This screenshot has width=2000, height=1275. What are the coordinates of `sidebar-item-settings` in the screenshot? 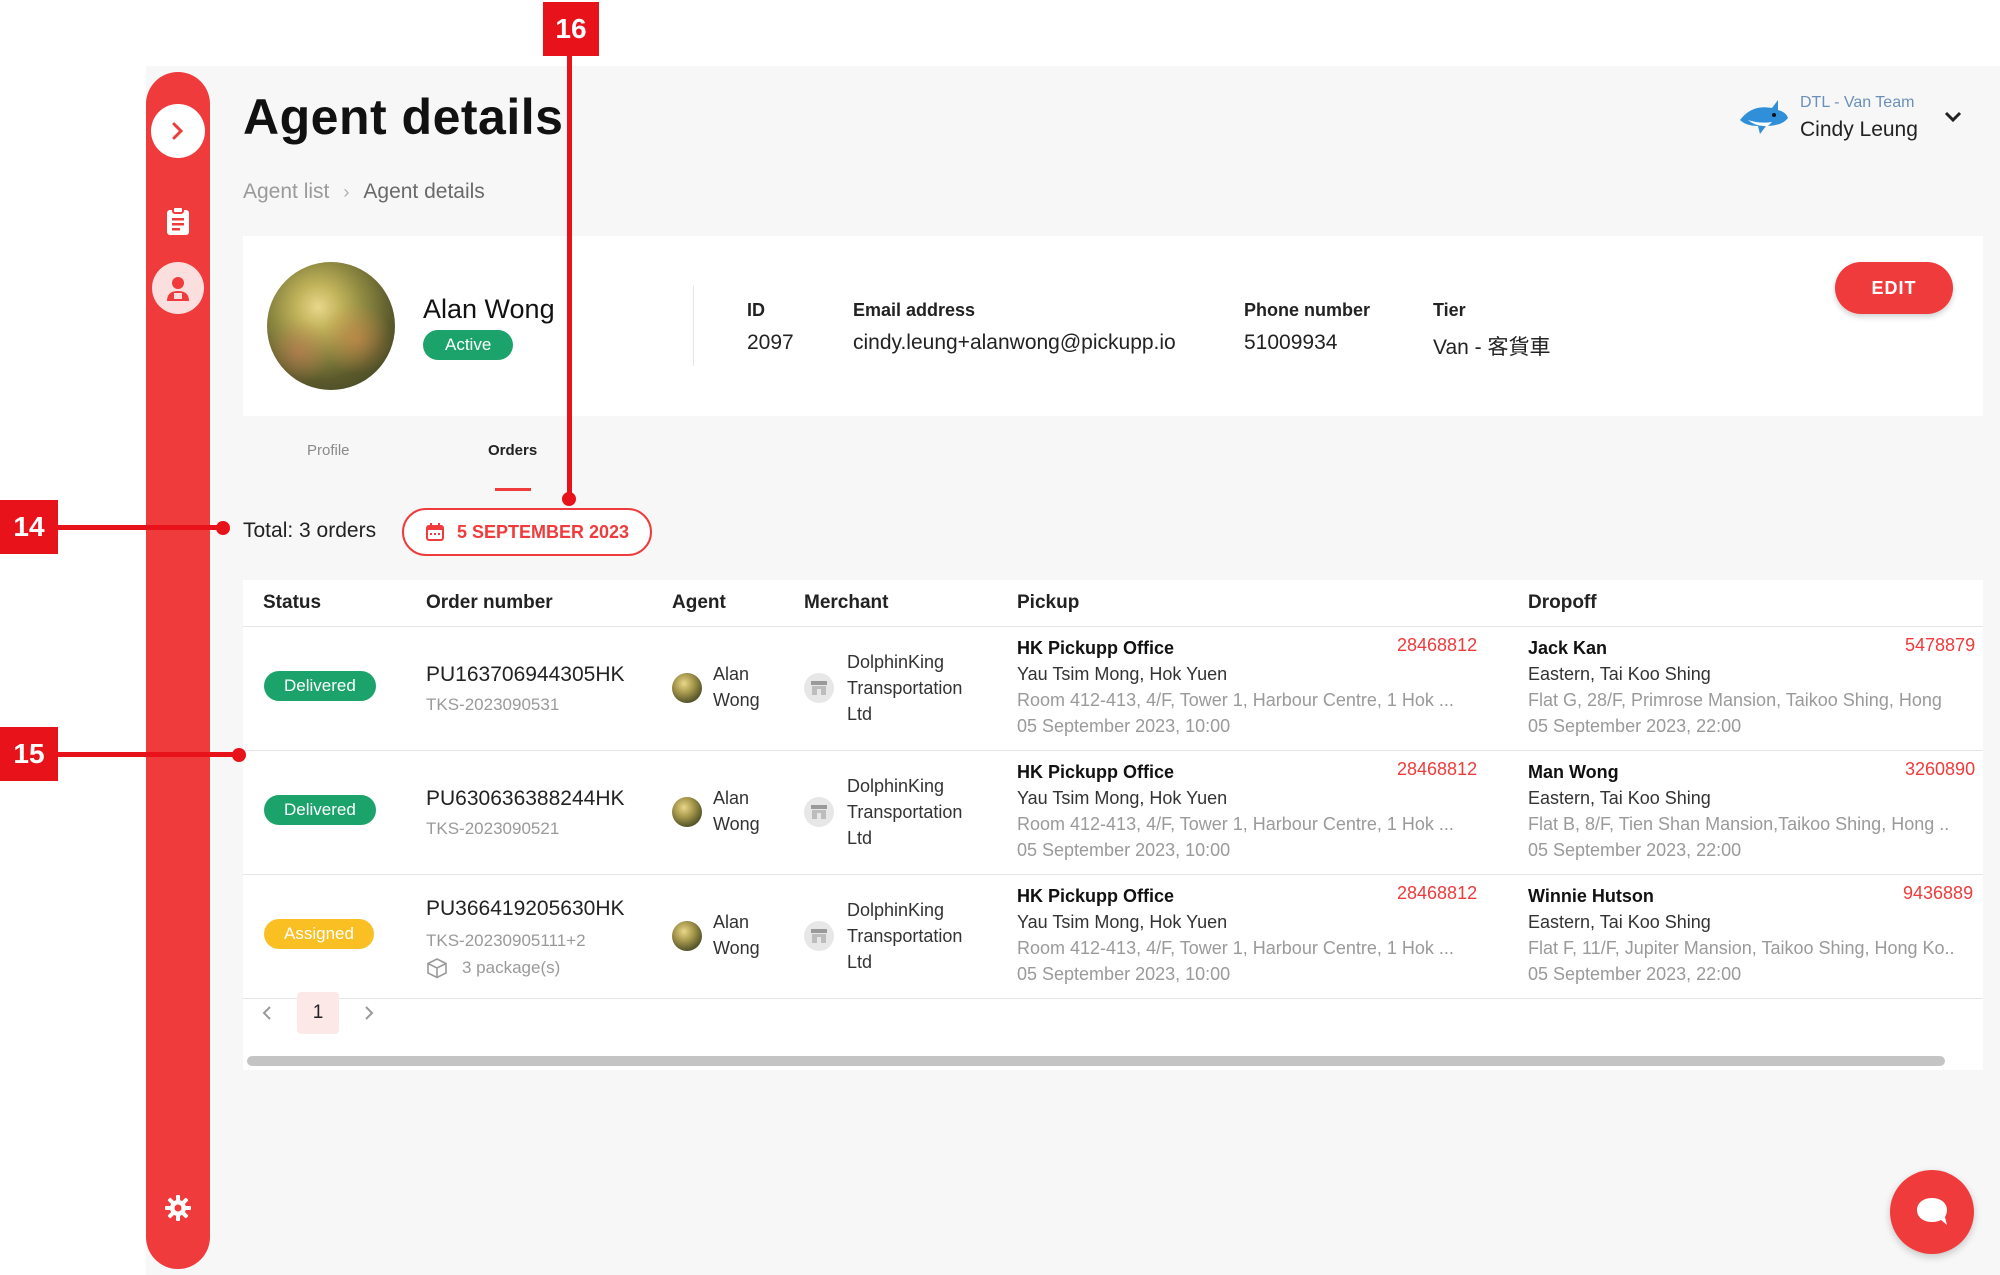 It's located at (178, 1208).